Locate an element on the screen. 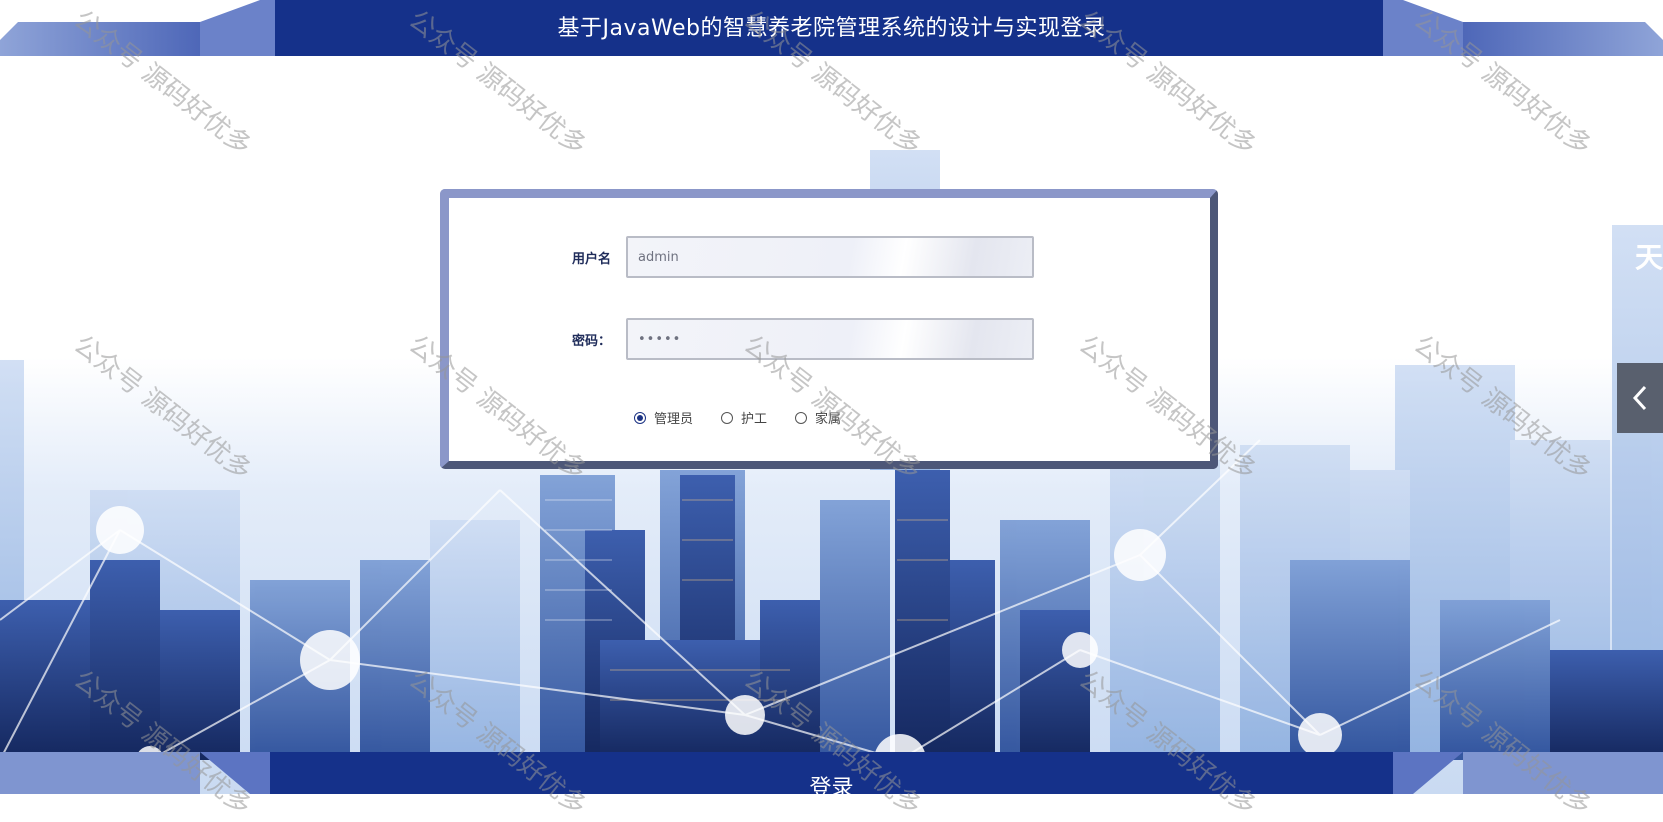  radio-family is located at coordinates (801, 417).